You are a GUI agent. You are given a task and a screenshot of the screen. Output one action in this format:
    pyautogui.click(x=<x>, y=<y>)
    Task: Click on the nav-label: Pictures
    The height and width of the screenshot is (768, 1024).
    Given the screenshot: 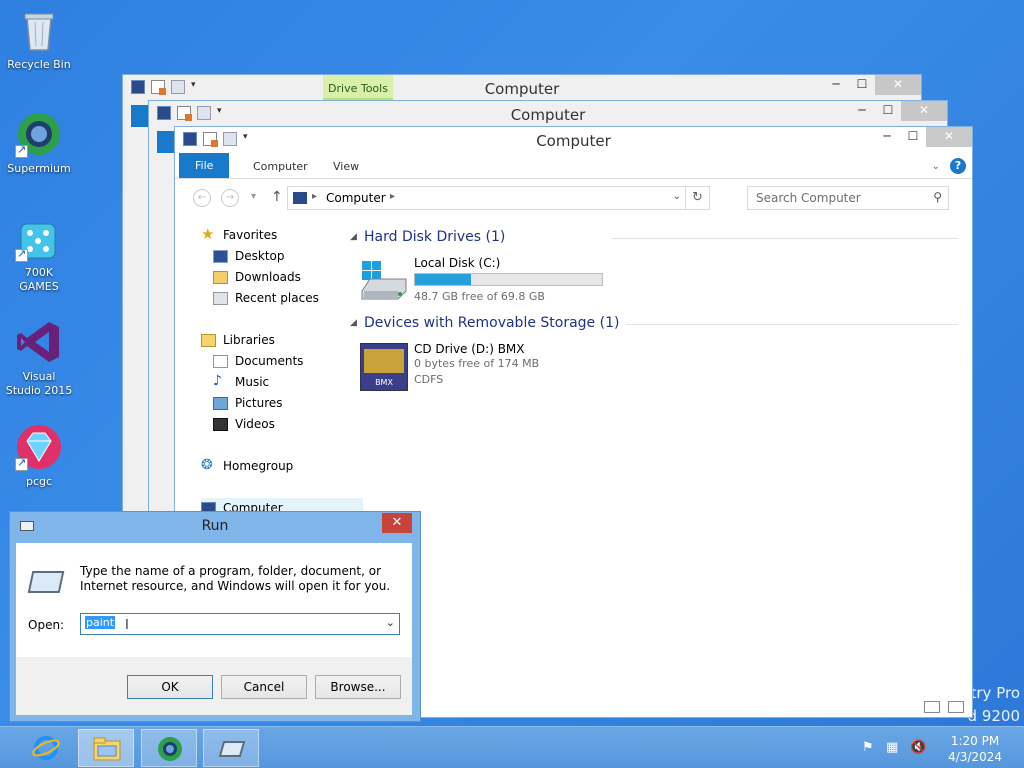 What is the action you would take?
    pyautogui.click(x=259, y=403)
    